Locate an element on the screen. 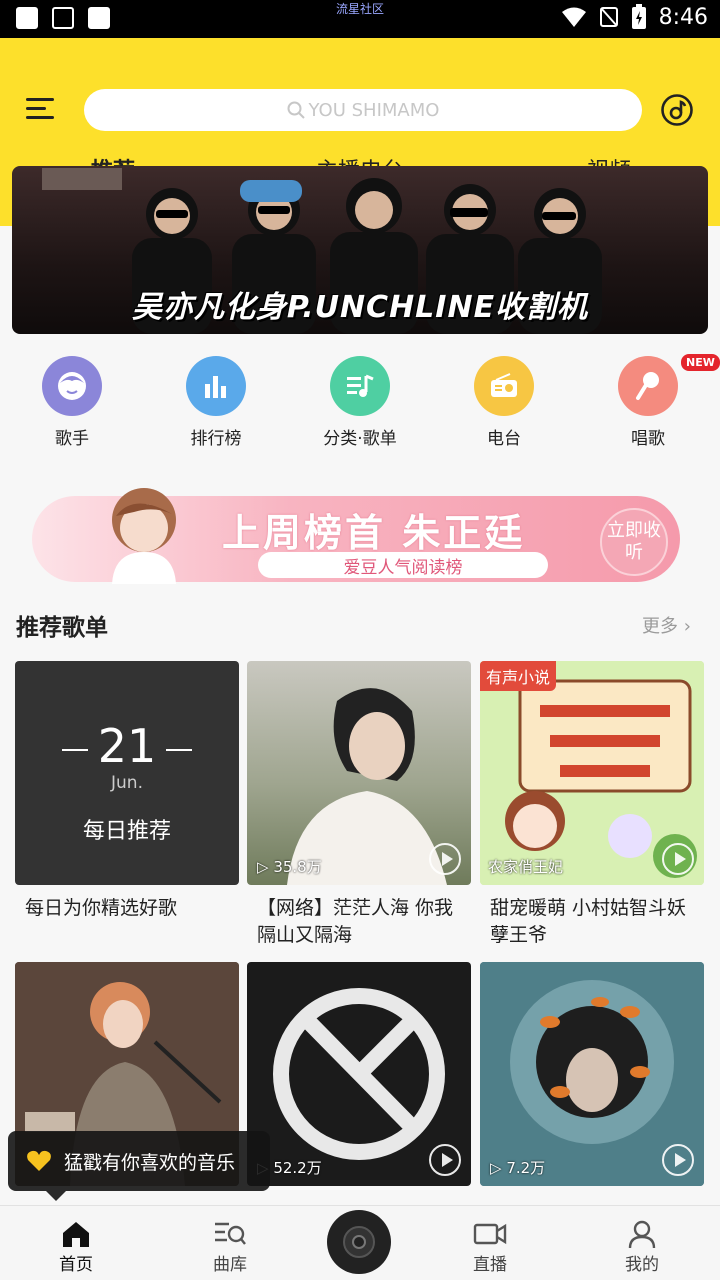 The image size is (720, 1280). playlist-caption: 甜宠暖萌 小村姑智斗妖孽王爷 is located at coordinates (588, 921).